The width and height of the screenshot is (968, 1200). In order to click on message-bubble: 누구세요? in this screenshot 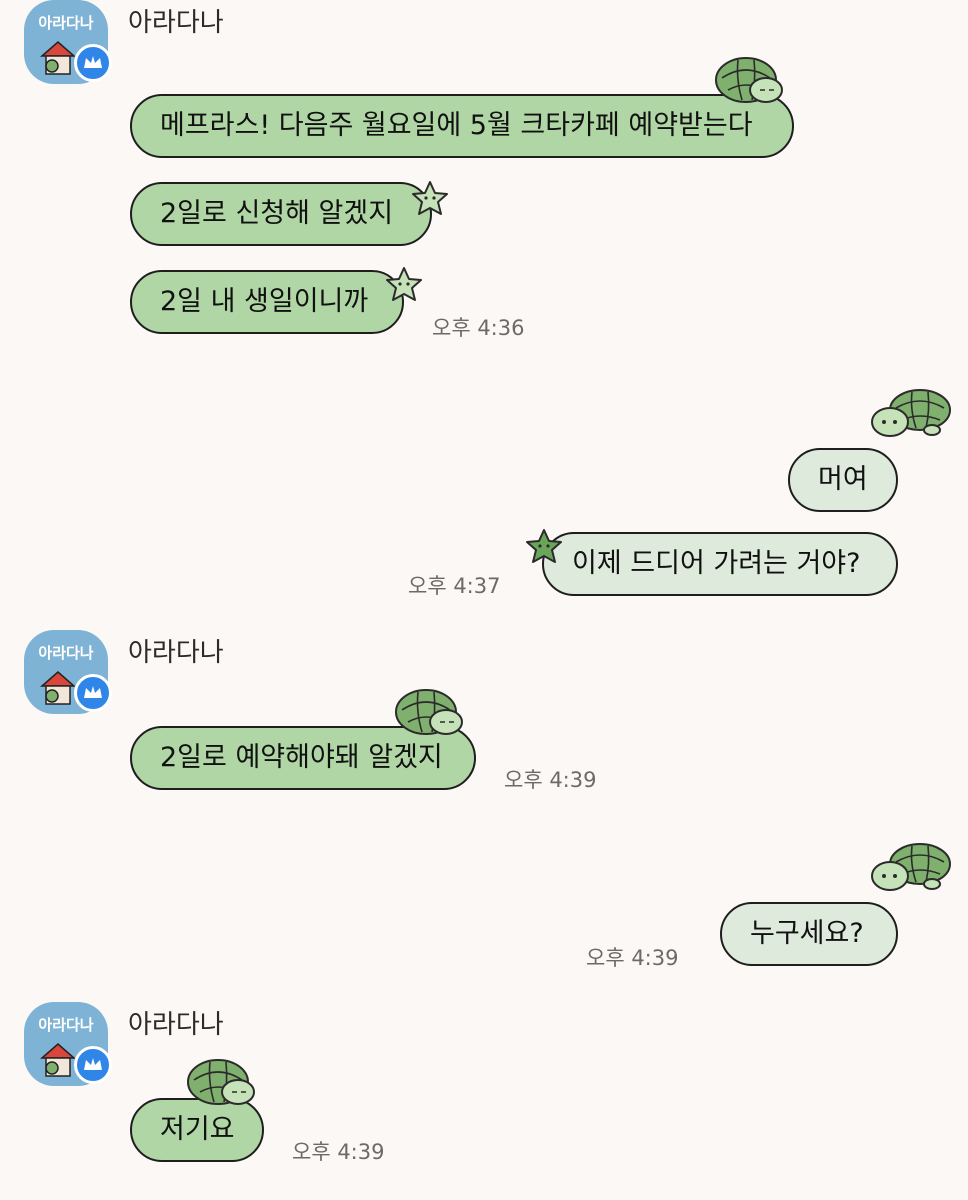, I will do `click(809, 934)`.